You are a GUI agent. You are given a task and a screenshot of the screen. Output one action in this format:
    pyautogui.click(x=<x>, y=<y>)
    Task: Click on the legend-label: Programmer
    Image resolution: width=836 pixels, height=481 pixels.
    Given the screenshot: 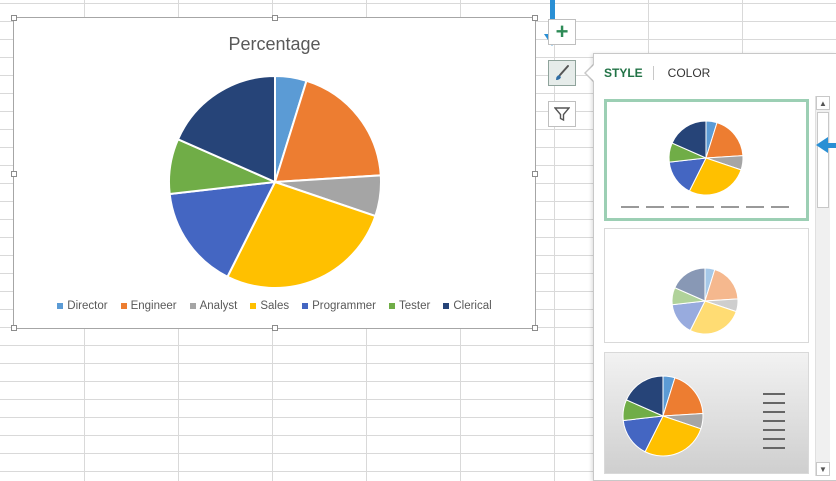 What is the action you would take?
    pyautogui.click(x=344, y=306)
    